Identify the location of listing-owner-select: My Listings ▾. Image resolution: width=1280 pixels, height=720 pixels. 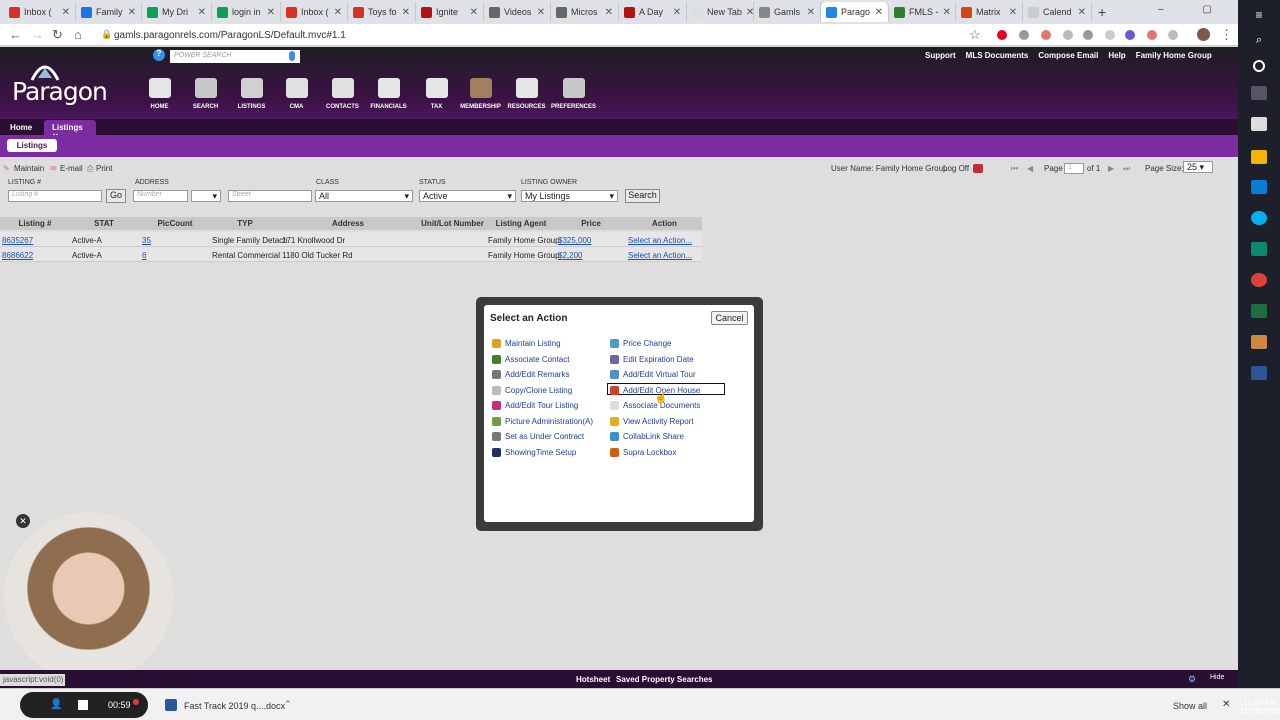
(569, 196).